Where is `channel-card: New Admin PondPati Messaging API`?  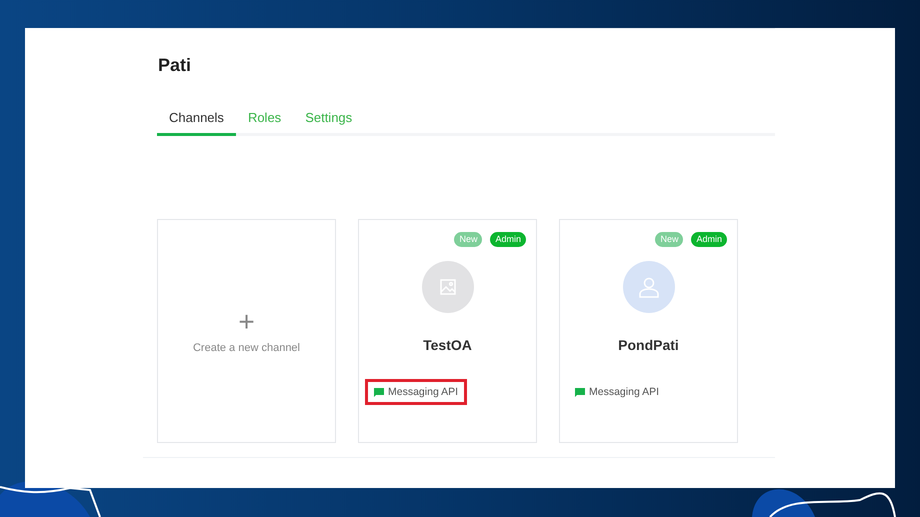 channel-card: New Admin PondPati Messaging API is located at coordinates (648, 331).